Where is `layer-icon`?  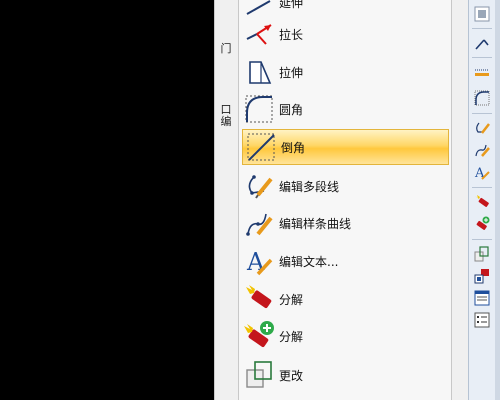 layer-icon is located at coordinates (482, 298).